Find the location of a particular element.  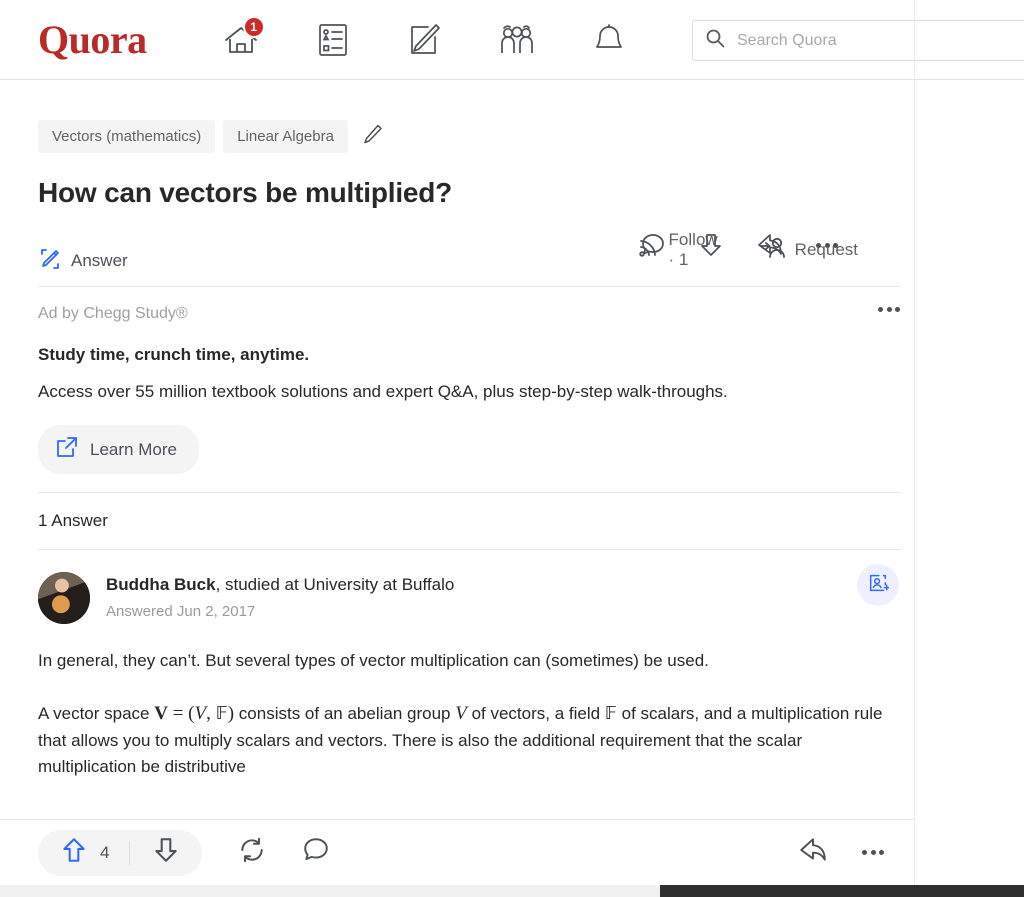

learn-more-button: Learn More is located at coordinates (118, 450).